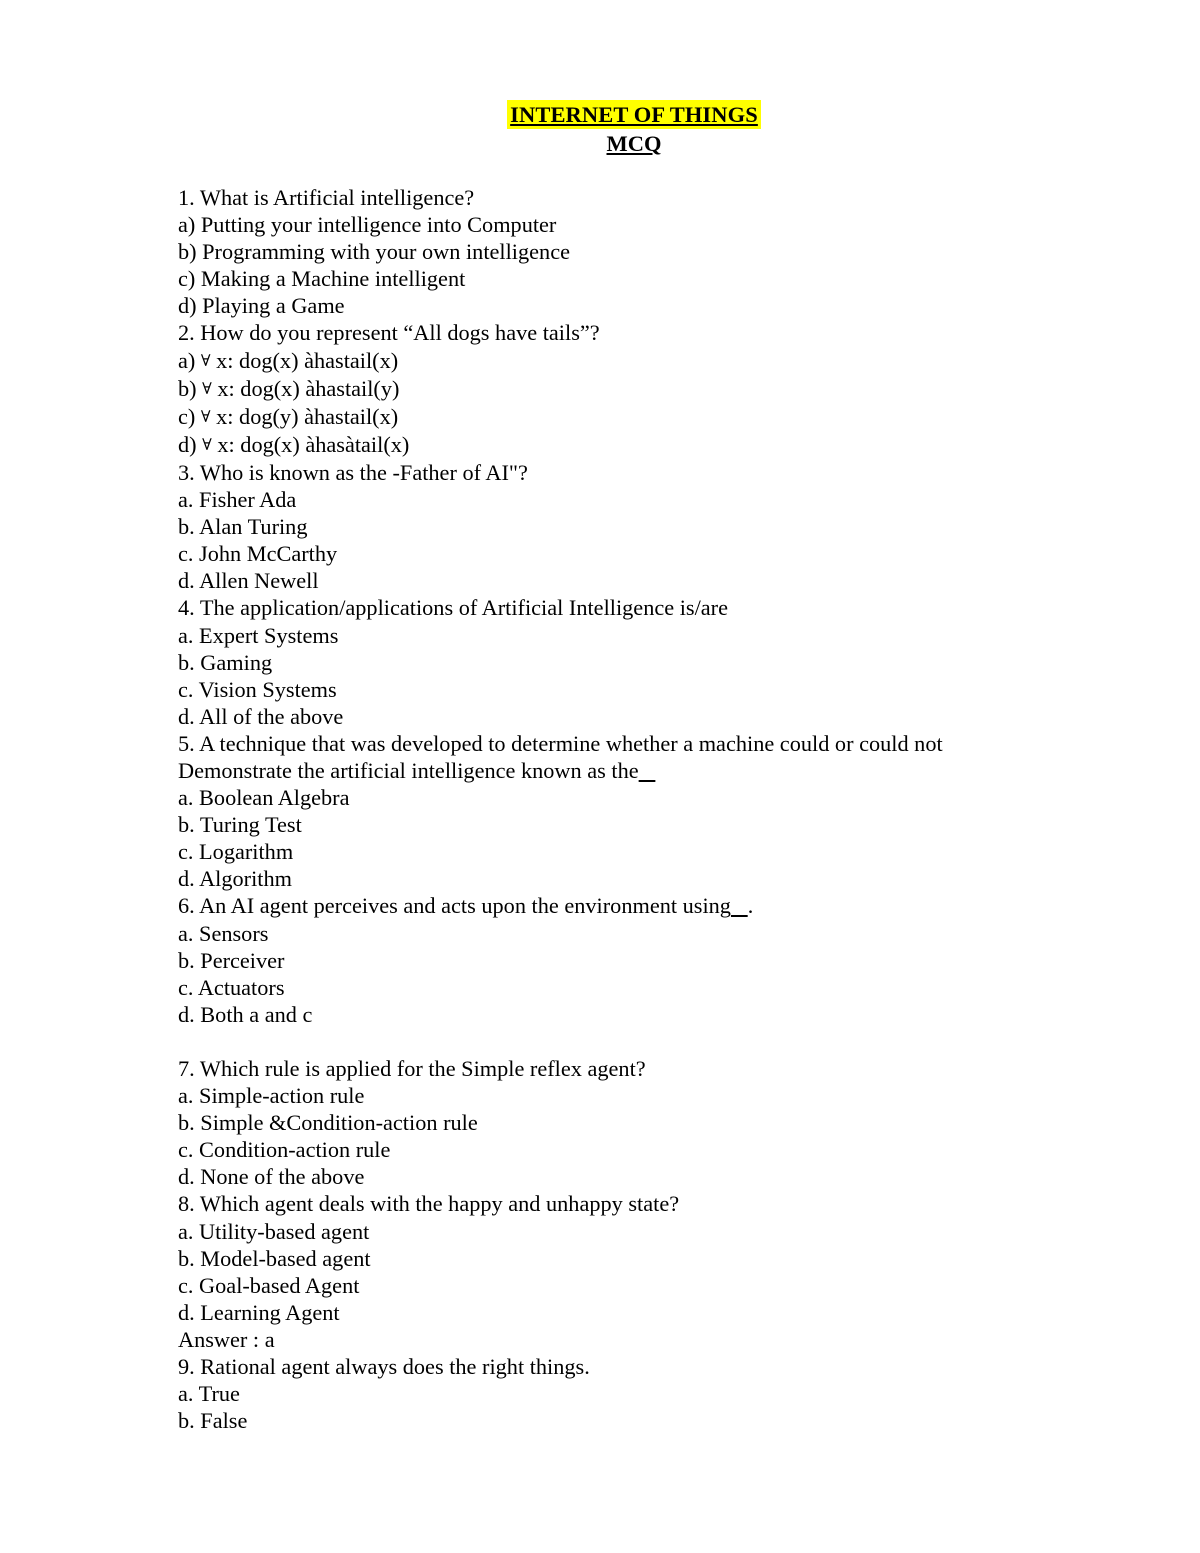 The width and height of the screenshot is (1200, 1553). I want to click on question-line: 1. What is Artificial intelligence?, so click(326, 197).